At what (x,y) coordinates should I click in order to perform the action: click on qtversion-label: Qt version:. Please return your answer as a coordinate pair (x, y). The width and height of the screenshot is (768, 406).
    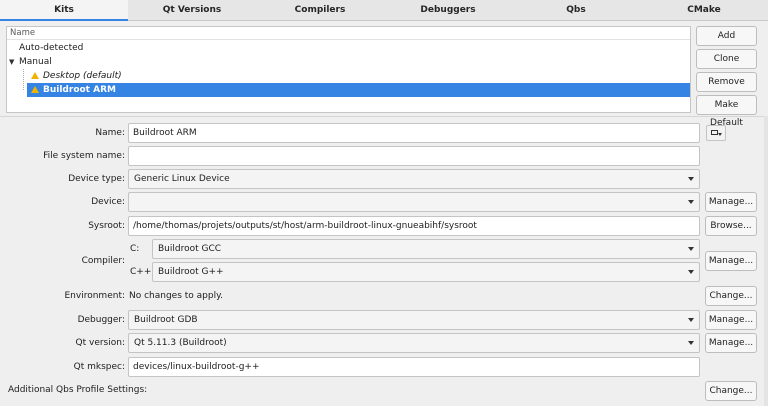
    Looking at the image, I should click on (100, 343).